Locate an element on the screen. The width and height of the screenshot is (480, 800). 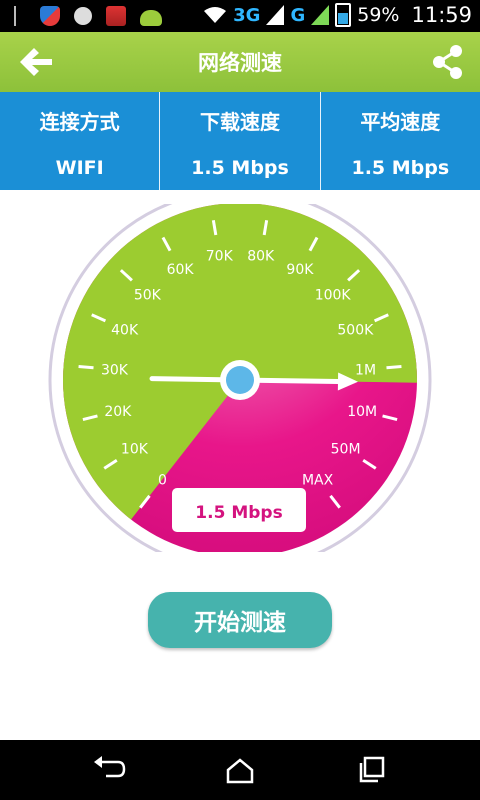
gauge-tick-label: 10M is located at coordinates (362, 412).